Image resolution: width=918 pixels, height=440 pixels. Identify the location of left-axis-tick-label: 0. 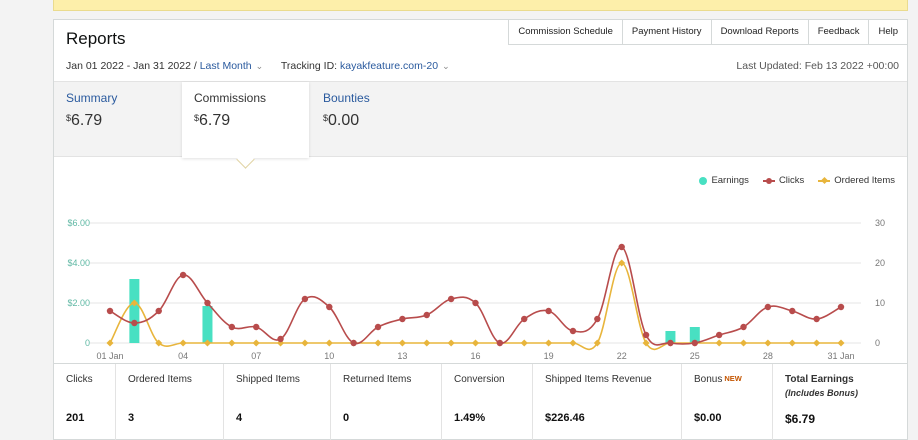
(87, 343).